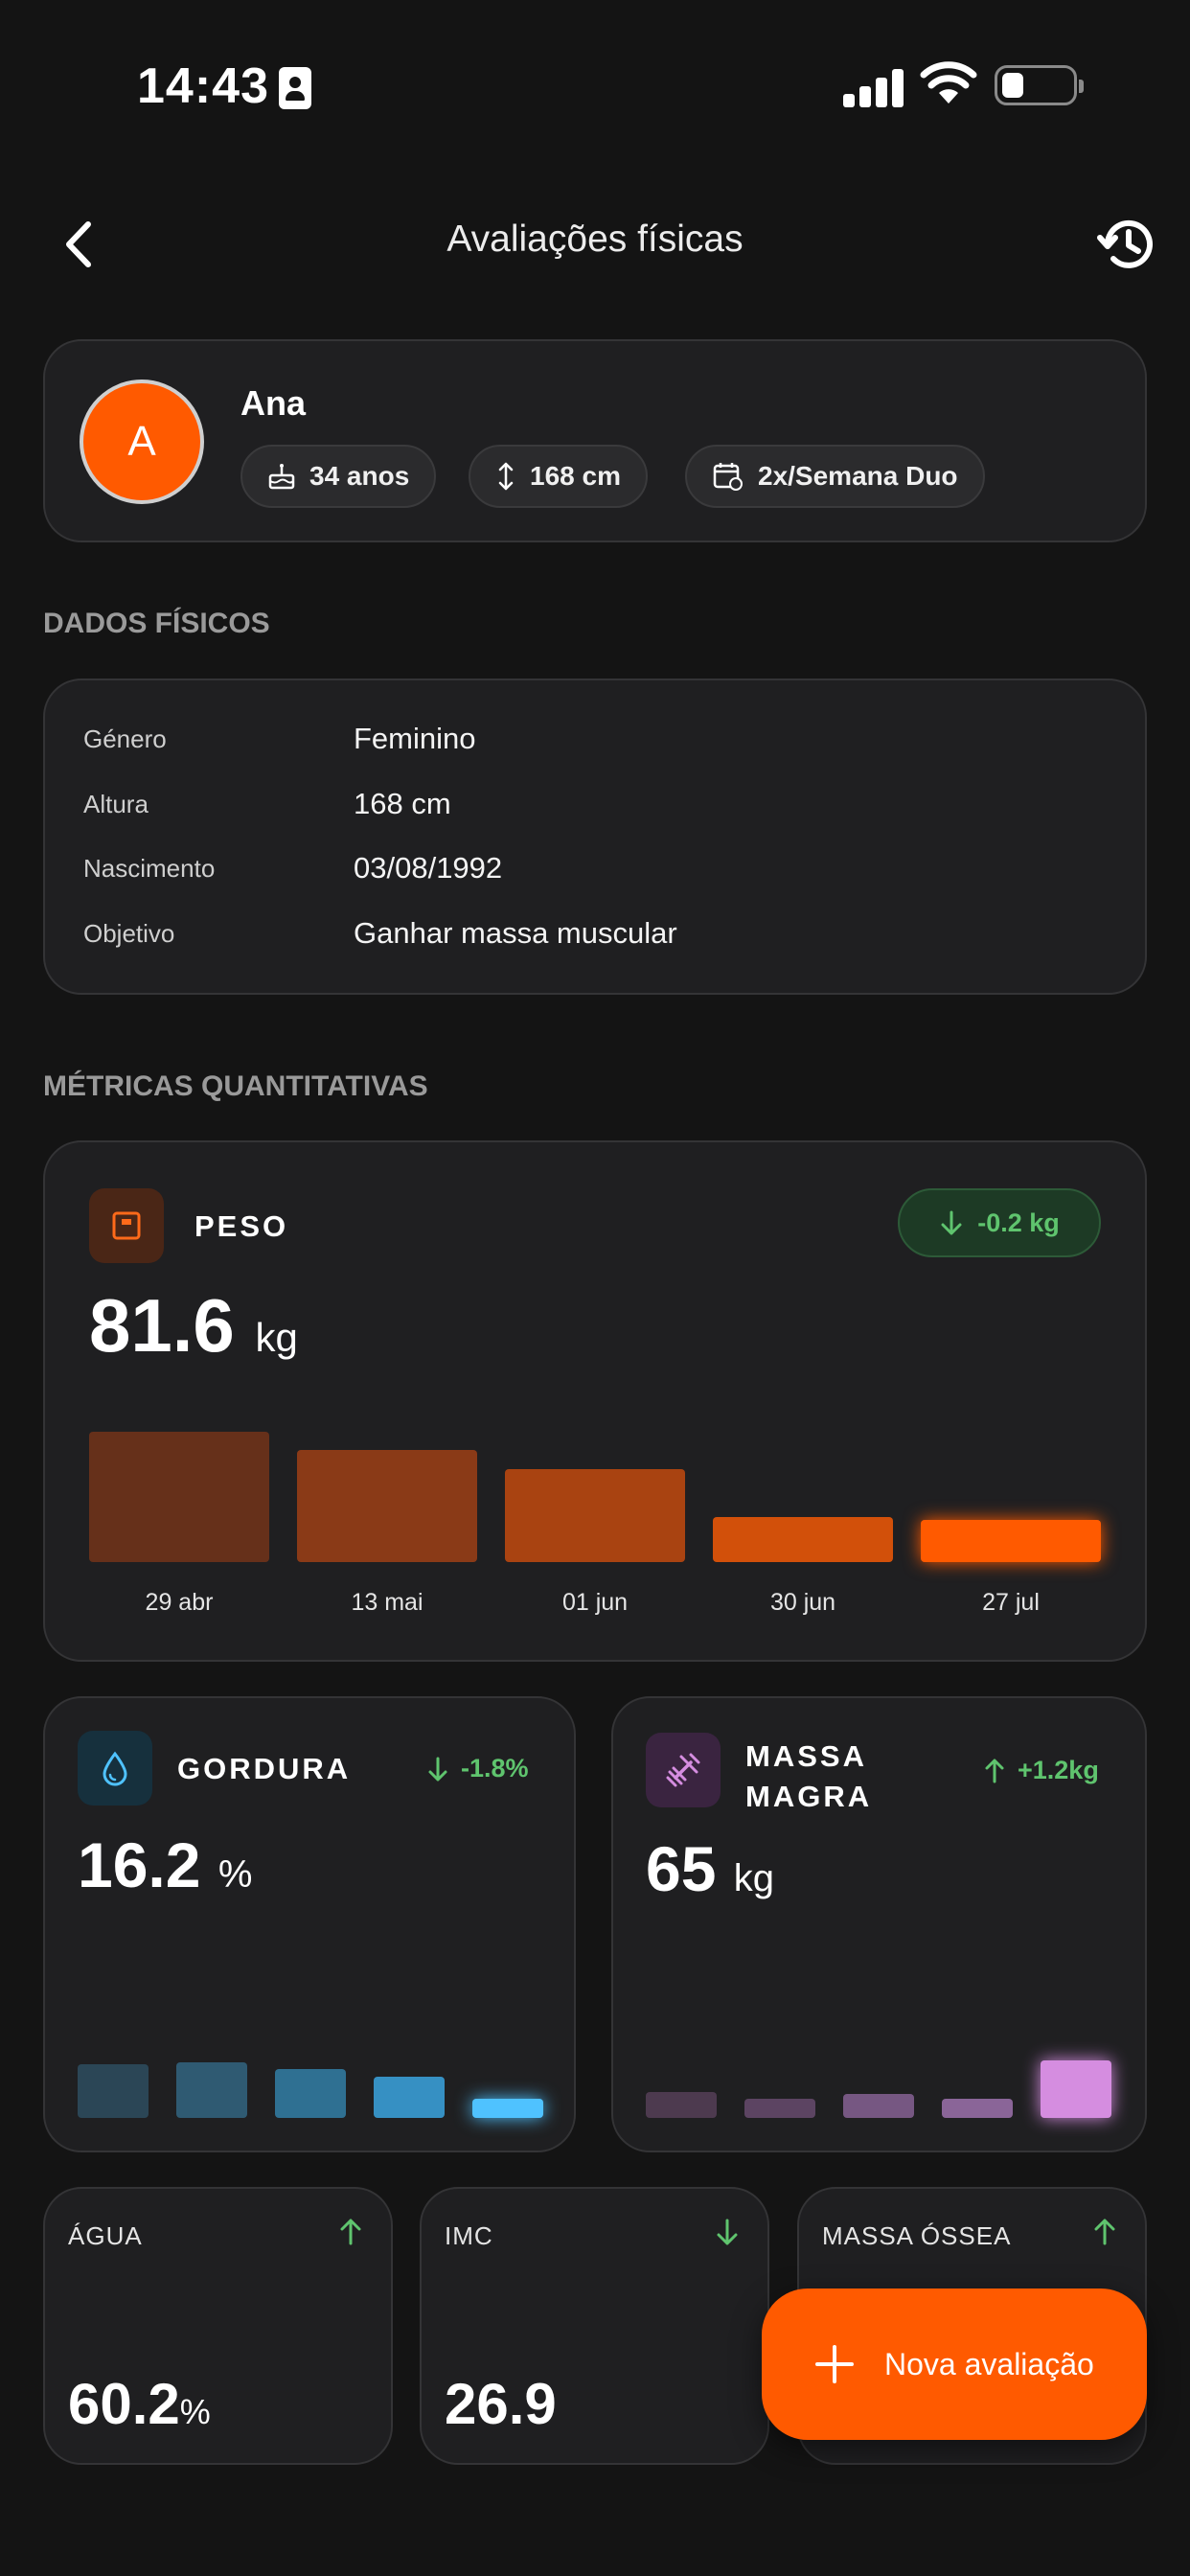 This screenshot has height=2576, width=1190. Describe the element at coordinates (809, 1776) in the screenshot. I see `lean-mass-label: MASSA MAGRA` at that location.